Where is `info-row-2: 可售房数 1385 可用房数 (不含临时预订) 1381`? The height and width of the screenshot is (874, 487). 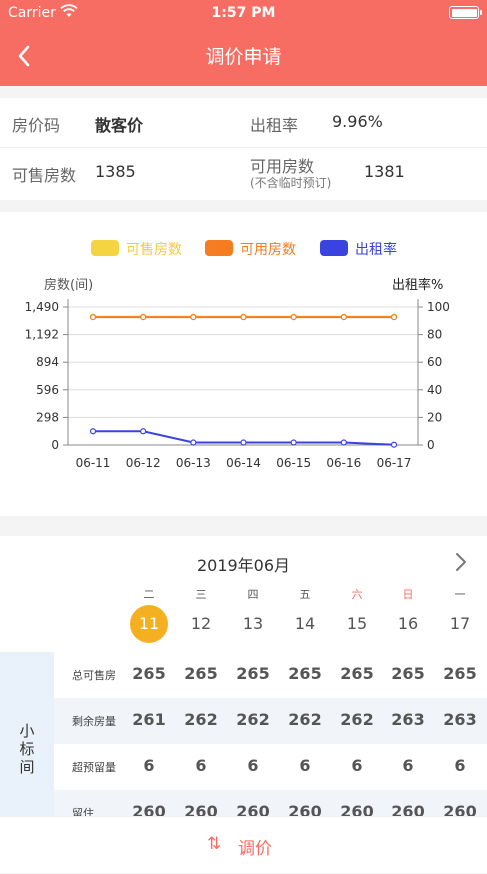 info-row-2: 可售房数 1385 可用房数 (不含临时预订) 1381 is located at coordinates (243, 173).